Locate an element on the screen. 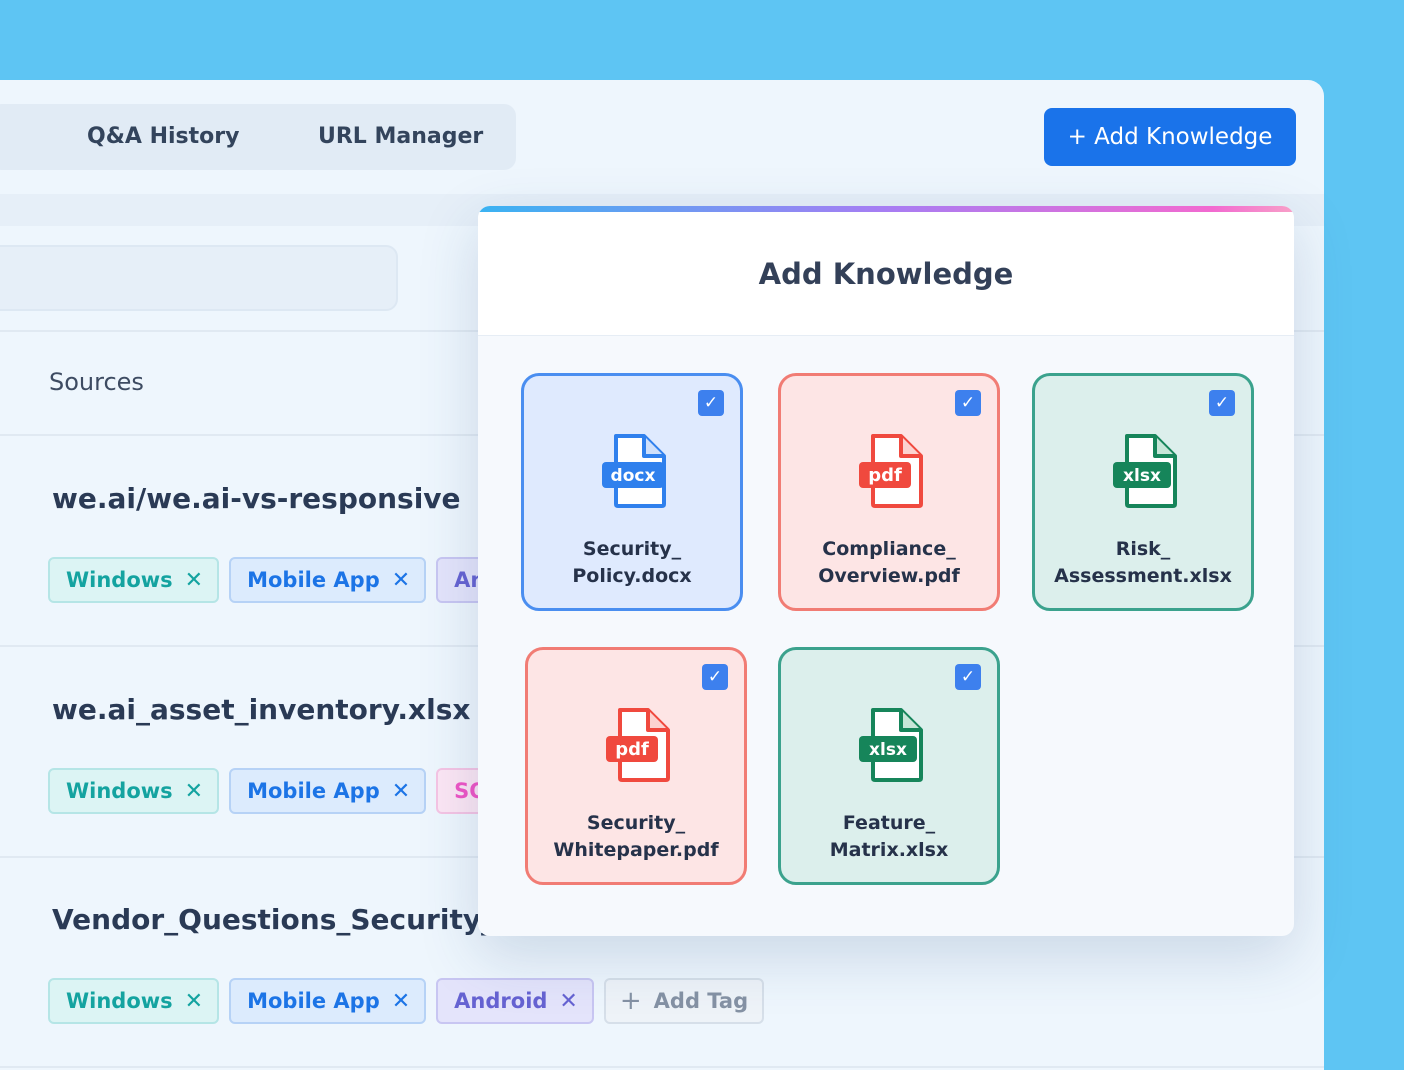 Image resolution: width=1404 pixels, height=1070 pixels. plus-icon: + is located at coordinates (630, 1001).